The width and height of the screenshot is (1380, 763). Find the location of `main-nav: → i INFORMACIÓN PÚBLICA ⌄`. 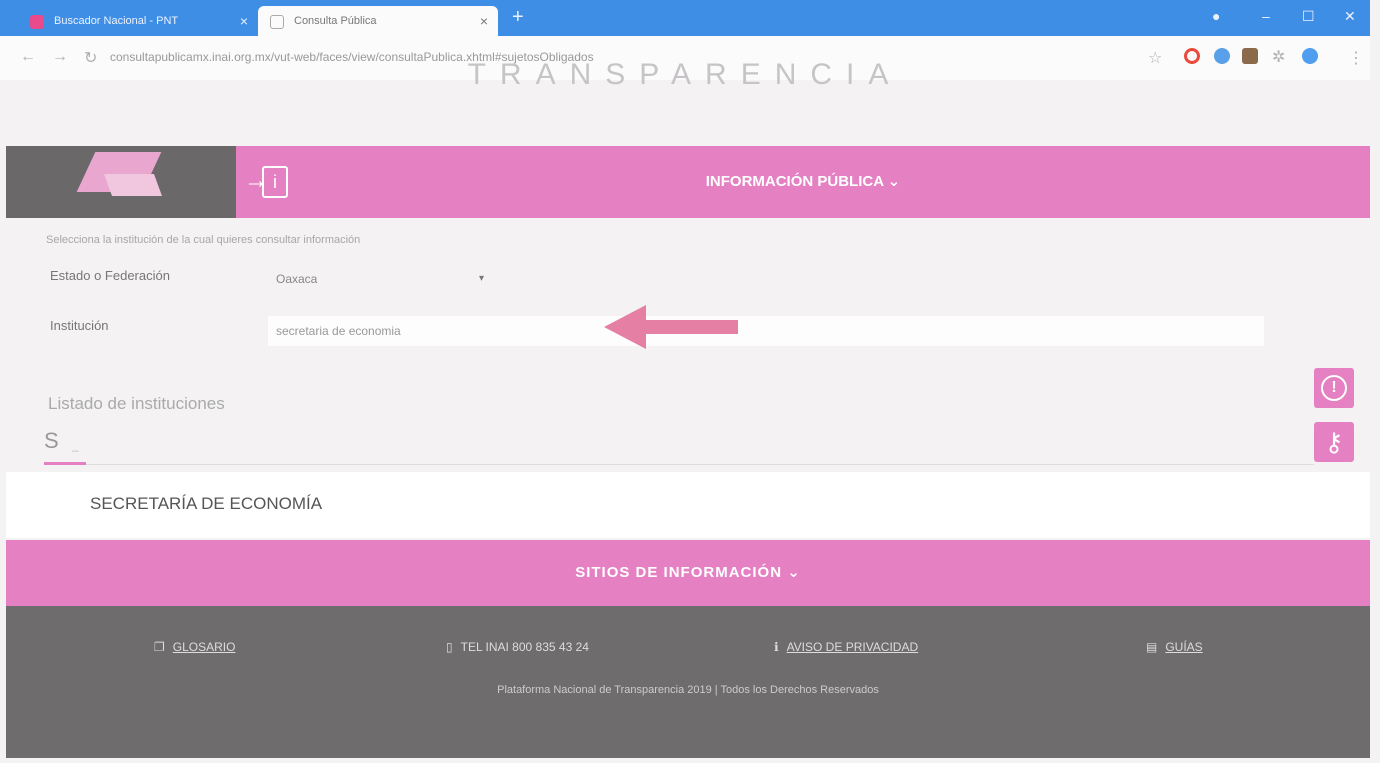

main-nav: → i INFORMACIÓN PÚBLICA ⌄ is located at coordinates (688, 182).